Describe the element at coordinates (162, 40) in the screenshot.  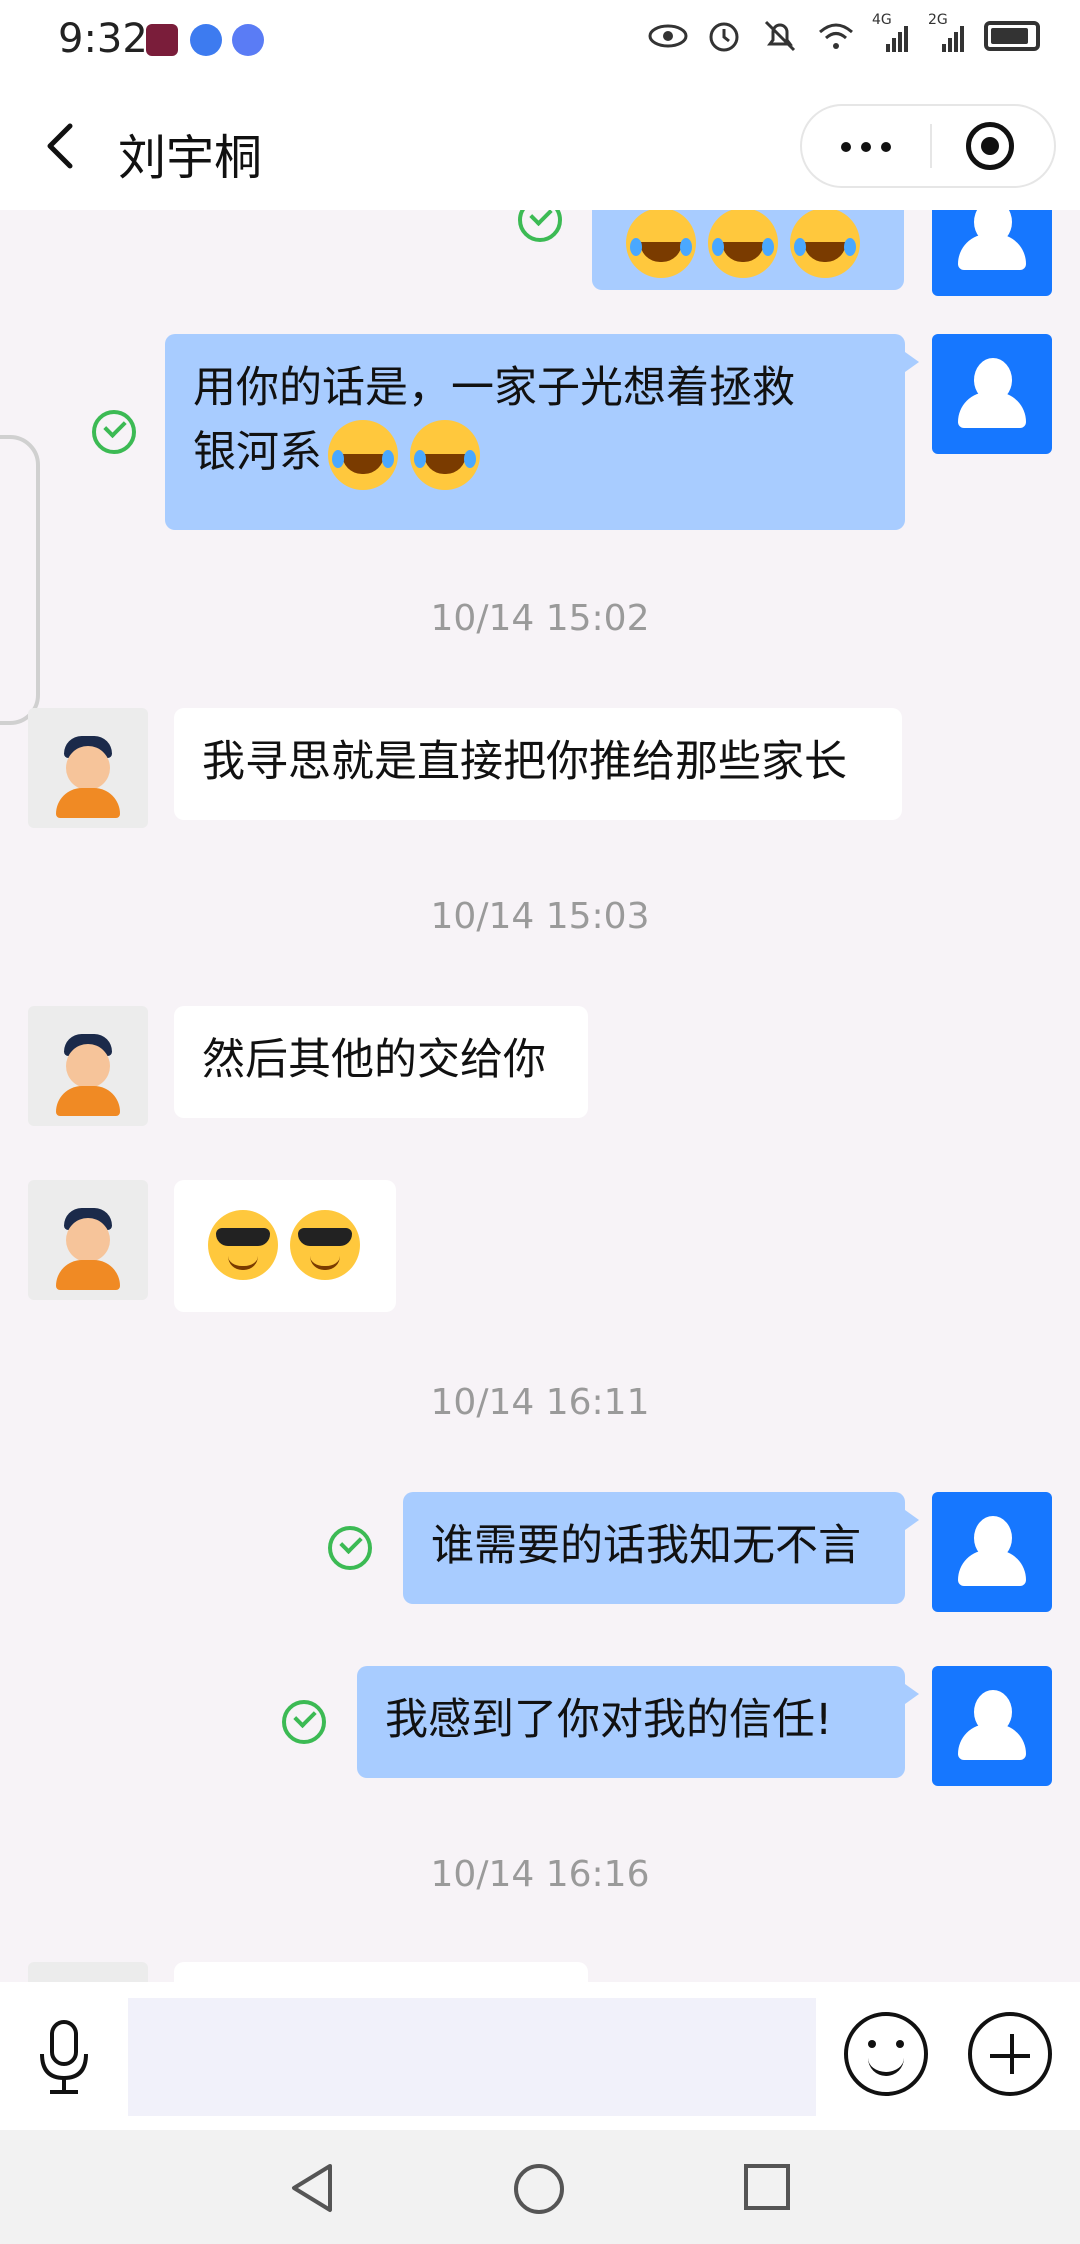
I see `app-icon-red` at that location.